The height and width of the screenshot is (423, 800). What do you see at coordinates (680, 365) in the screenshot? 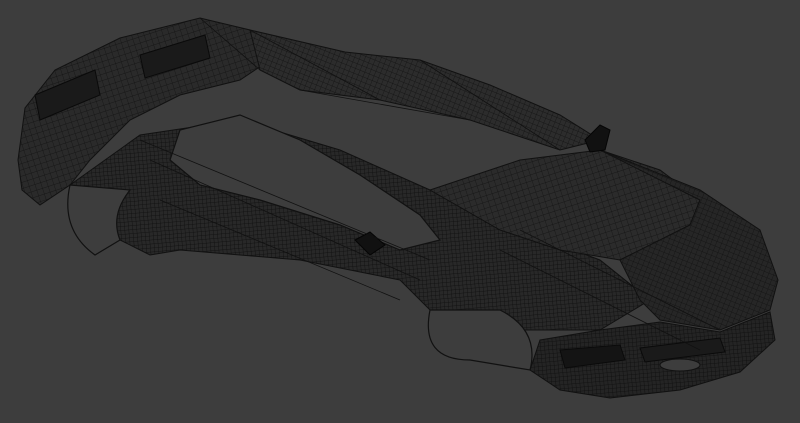
I see `fog-light` at bounding box center [680, 365].